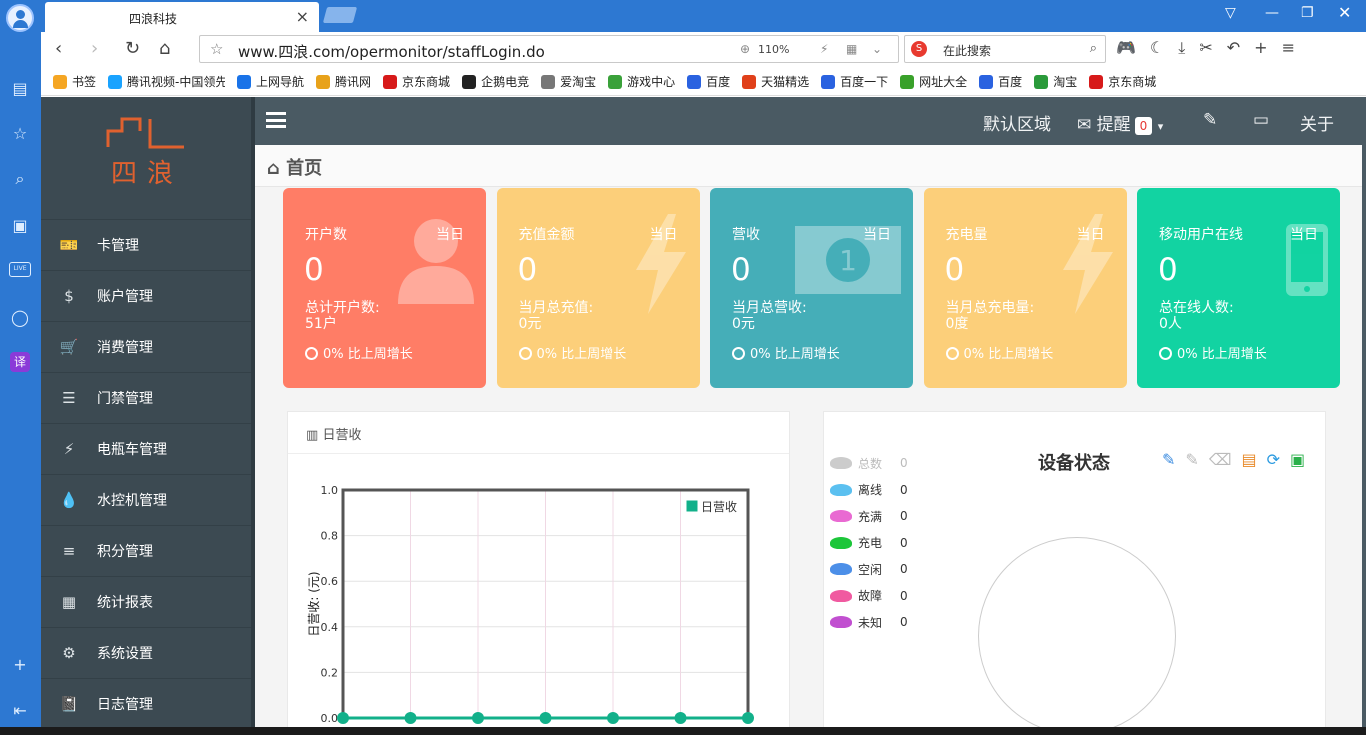 The width and height of the screenshot is (1366, 735). What do you see at coordinates (952, 353) in the screenshot?
I see `arrow-up-circle-icon` at bounding box center [952, 353].